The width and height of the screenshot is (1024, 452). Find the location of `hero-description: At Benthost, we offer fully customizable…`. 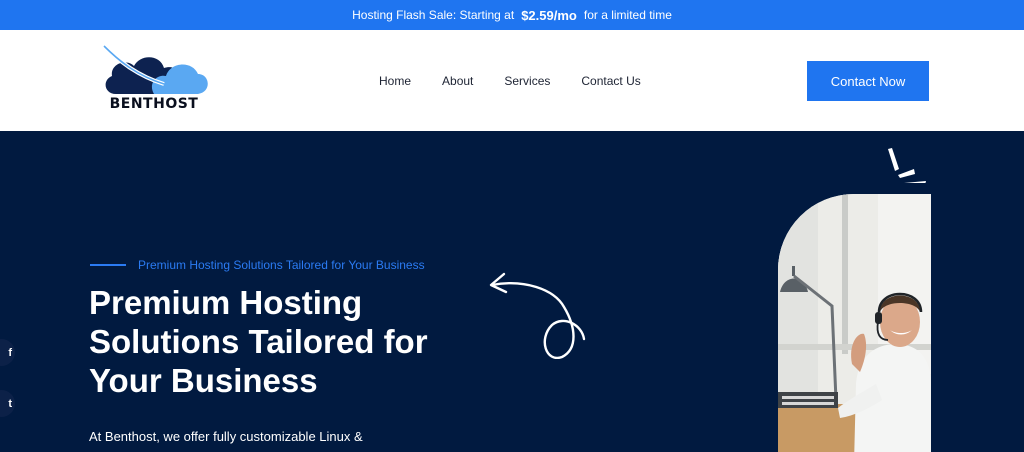

hero-description: At Benthost, we offer fully customizable… is located at coordinates (226, 436).